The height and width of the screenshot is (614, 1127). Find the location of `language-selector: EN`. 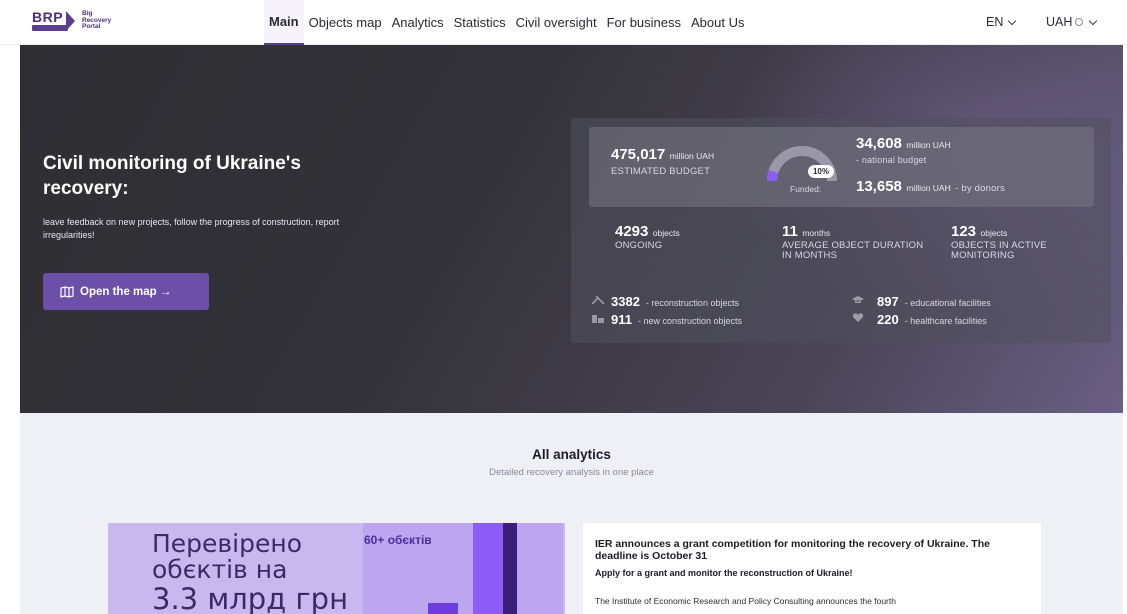

language-selector: EN is located at coordinates (1001, 22).